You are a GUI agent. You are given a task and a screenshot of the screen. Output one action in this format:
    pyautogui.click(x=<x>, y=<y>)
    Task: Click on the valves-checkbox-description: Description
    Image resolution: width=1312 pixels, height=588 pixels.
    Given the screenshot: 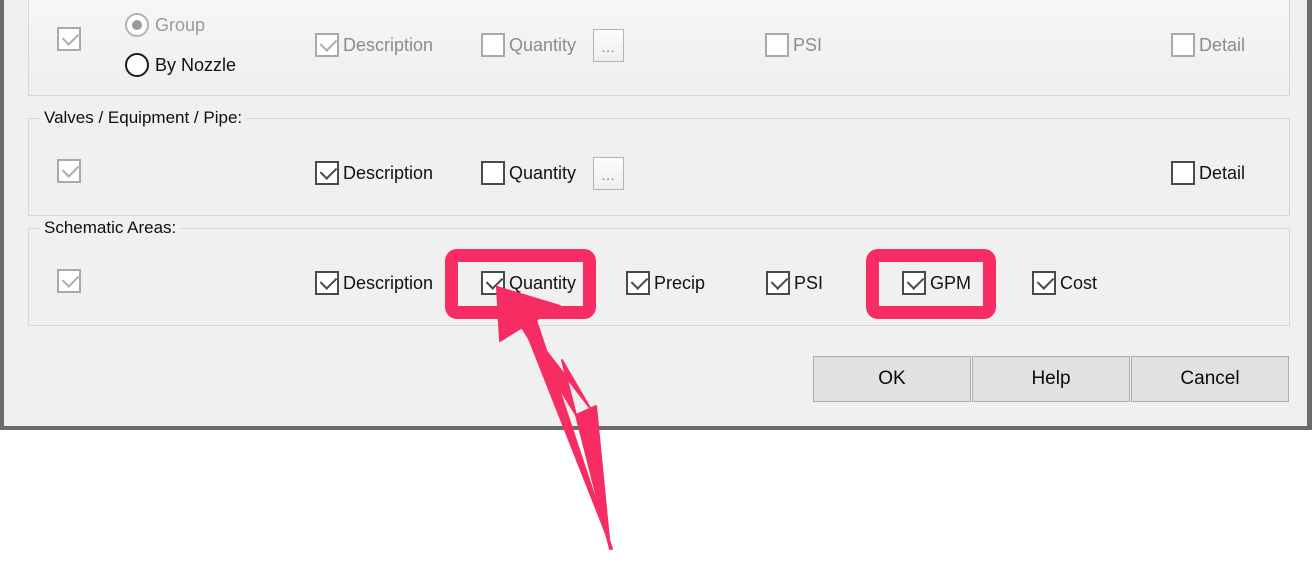 What is the action you would take?
    pyautogui.click(x=374, y=173)
    